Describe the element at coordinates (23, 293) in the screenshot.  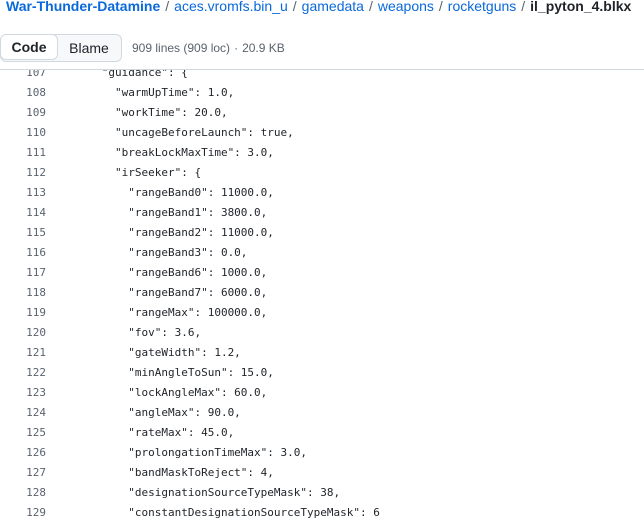
I see `line-number: 118` at that location.